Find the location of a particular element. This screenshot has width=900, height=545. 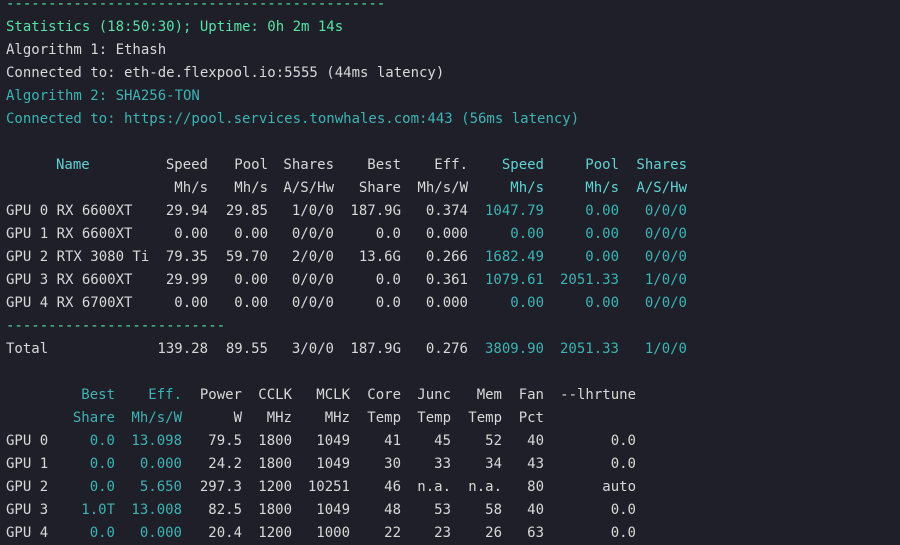

table2-header-cell: MCLK is located at coordinates (333, 395).